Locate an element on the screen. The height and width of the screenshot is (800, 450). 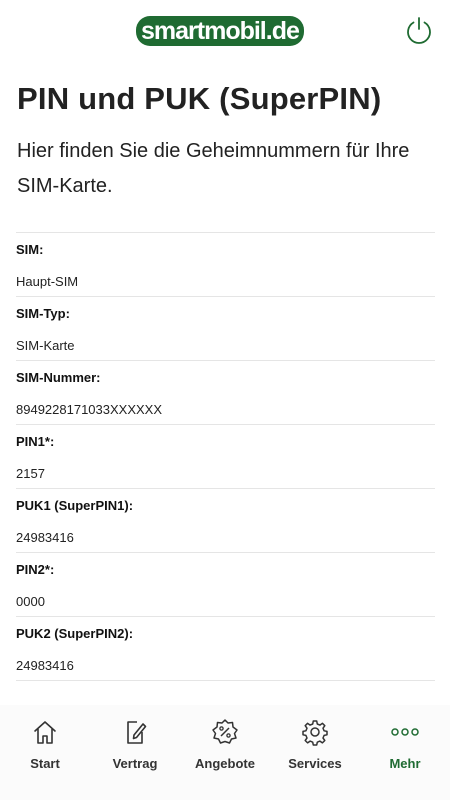
detail-row-sim-type: SIM-Typ: SIM-Karte is located at coordinates (225, 328).